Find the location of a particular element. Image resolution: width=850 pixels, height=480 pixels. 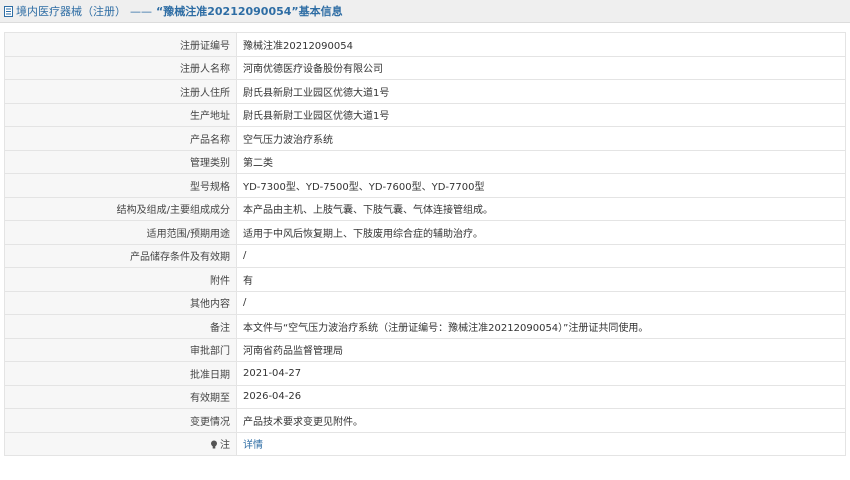

table-row: 产品储存条件及有效期 / is located at coordinates (425, 255).